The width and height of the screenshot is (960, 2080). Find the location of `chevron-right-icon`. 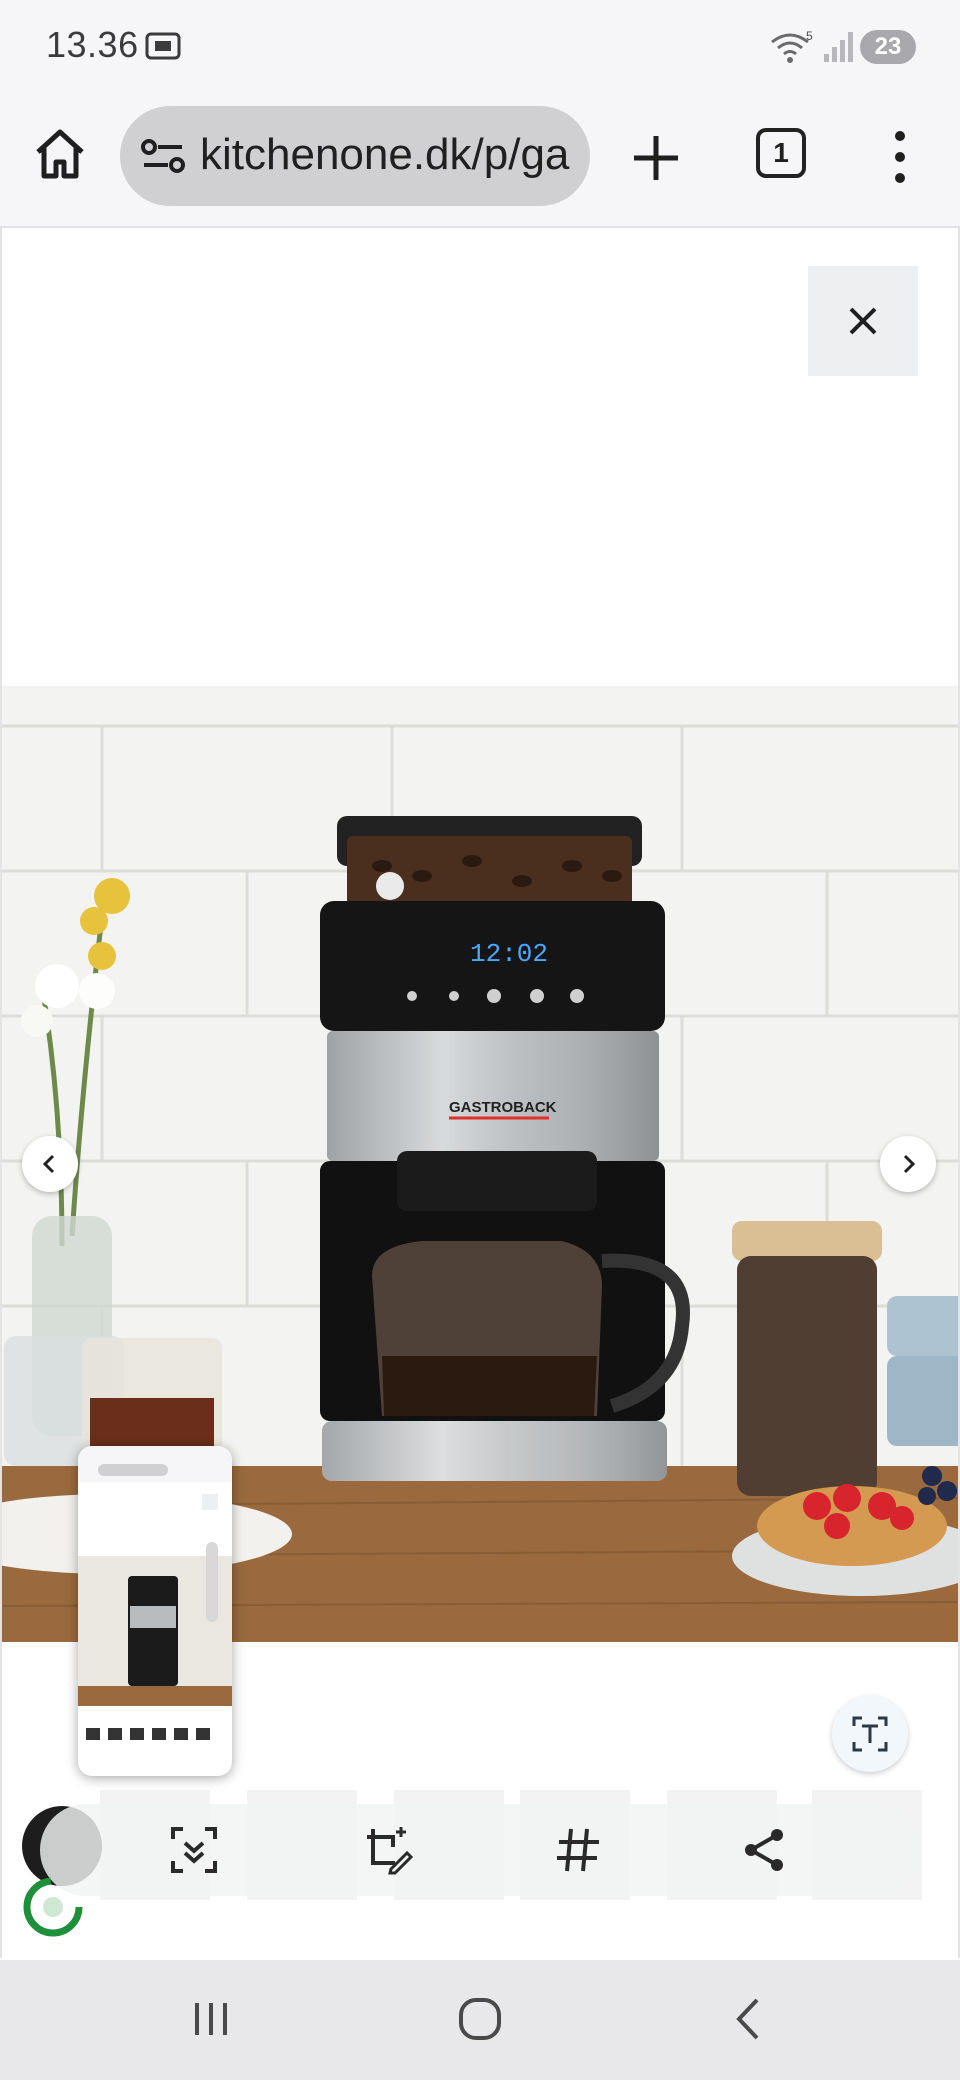

chevron-right-icon is located at coordinates (909, 1164).